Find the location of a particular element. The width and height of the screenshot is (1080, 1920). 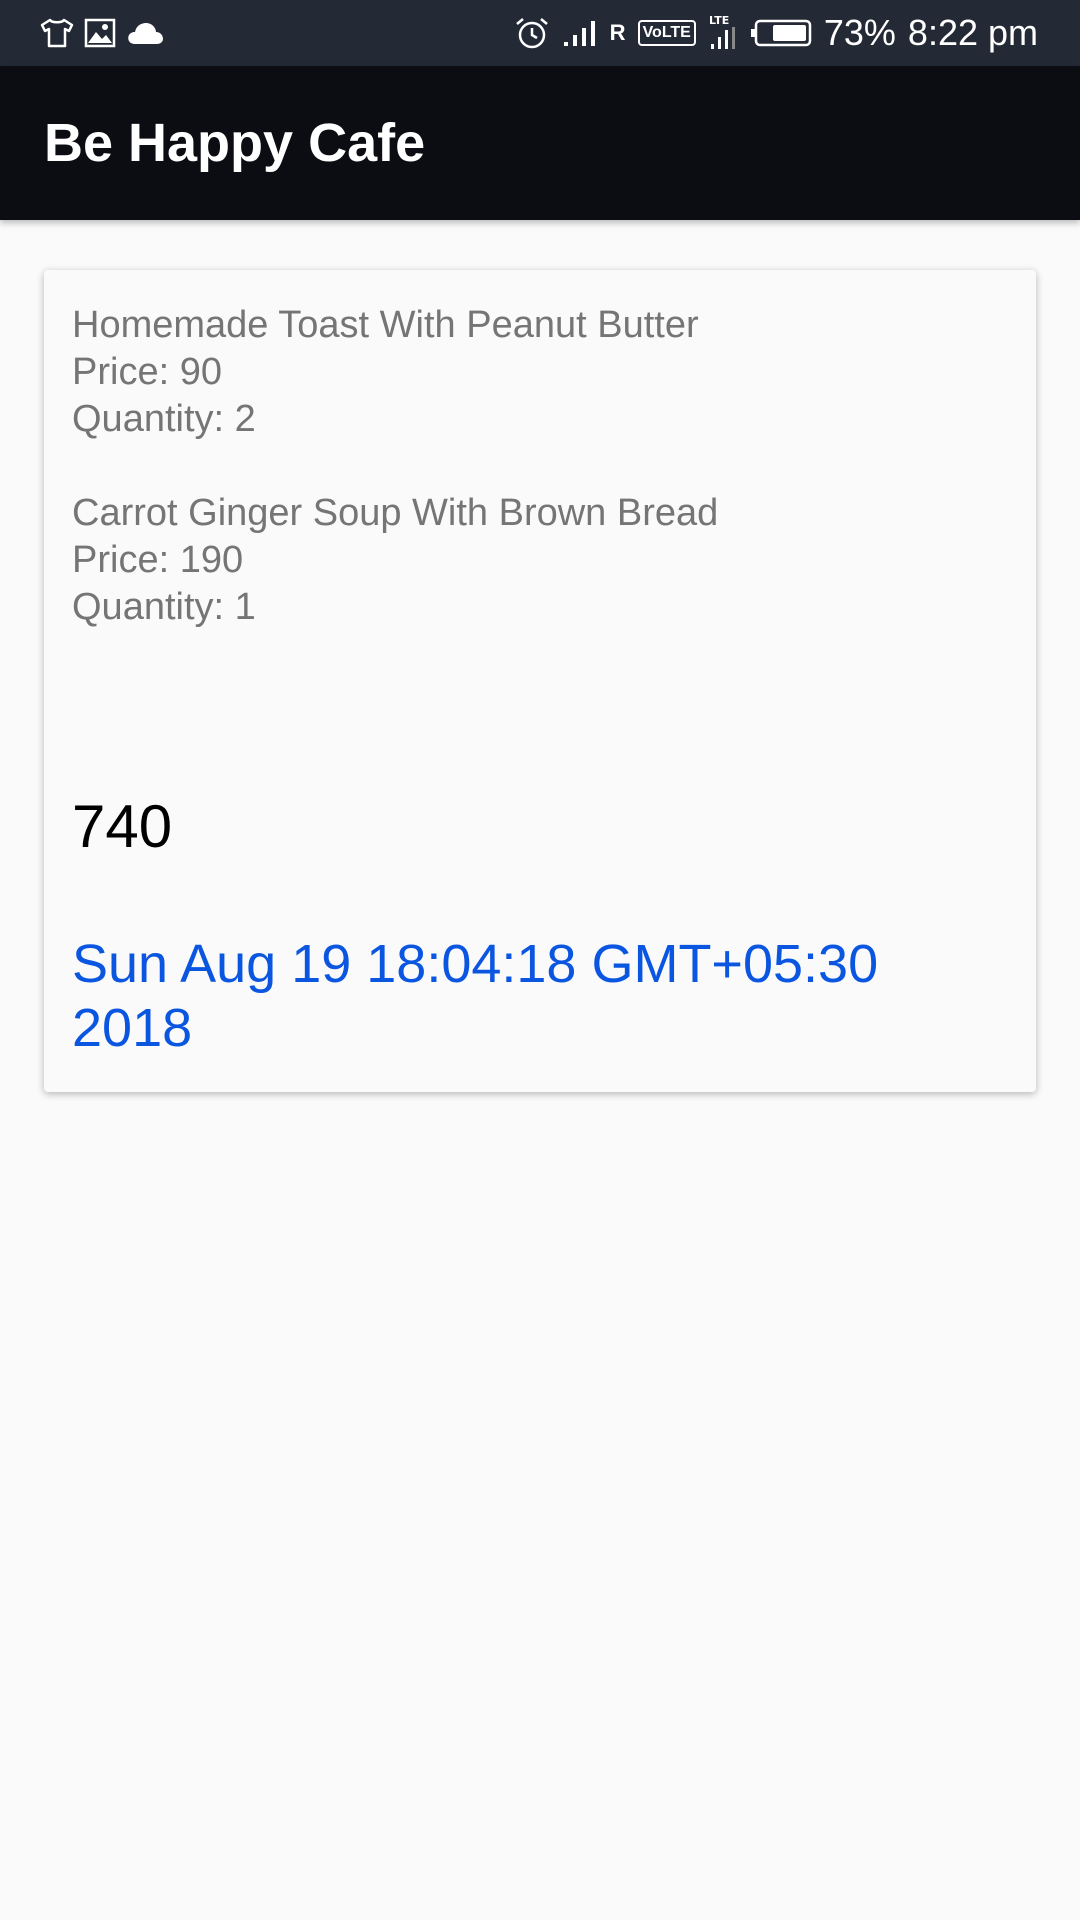

alarm-icon is located at coordinates (532, 33).